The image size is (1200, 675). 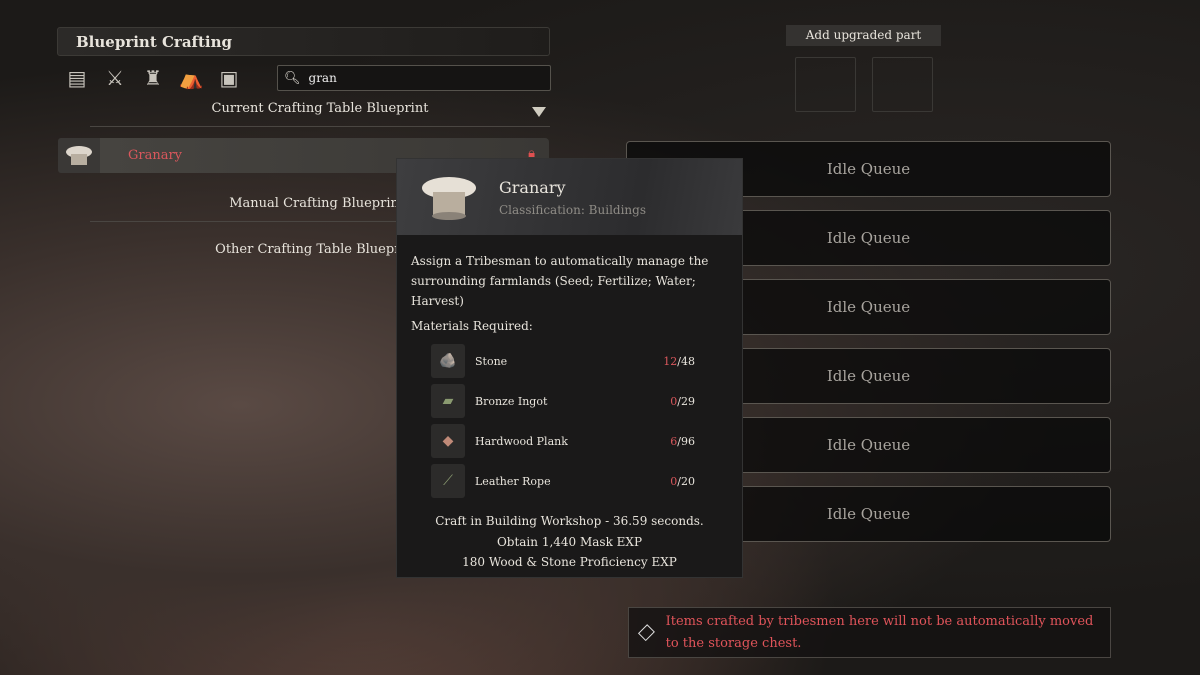 I want to click on tent-icon: ⛺, so click(x=191, y=78).